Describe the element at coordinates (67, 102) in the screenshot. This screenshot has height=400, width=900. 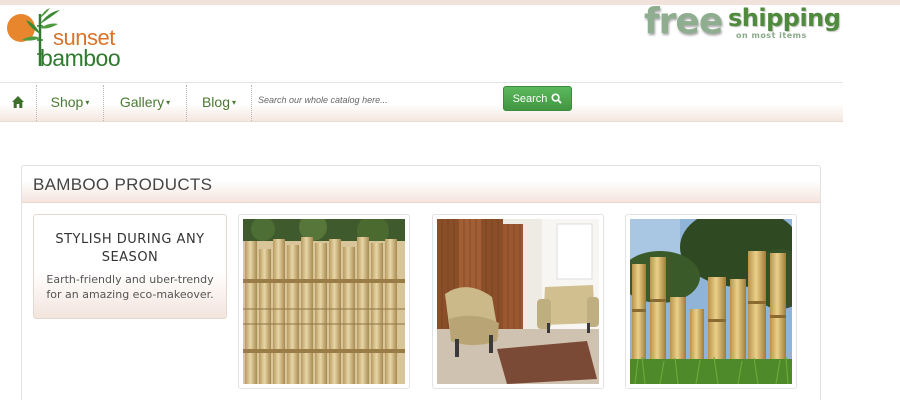
I see `nav-shop-label: Shop` at that location.